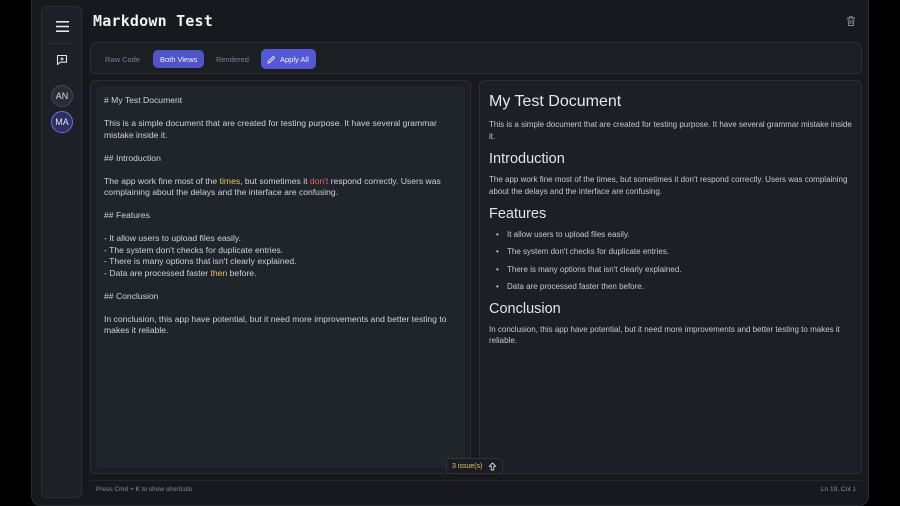 This screenshot has height=506, width=900. Describe the element at coordinates (132, 157) in the screenshot. I see `editor-line: ## Introduction` at that location.